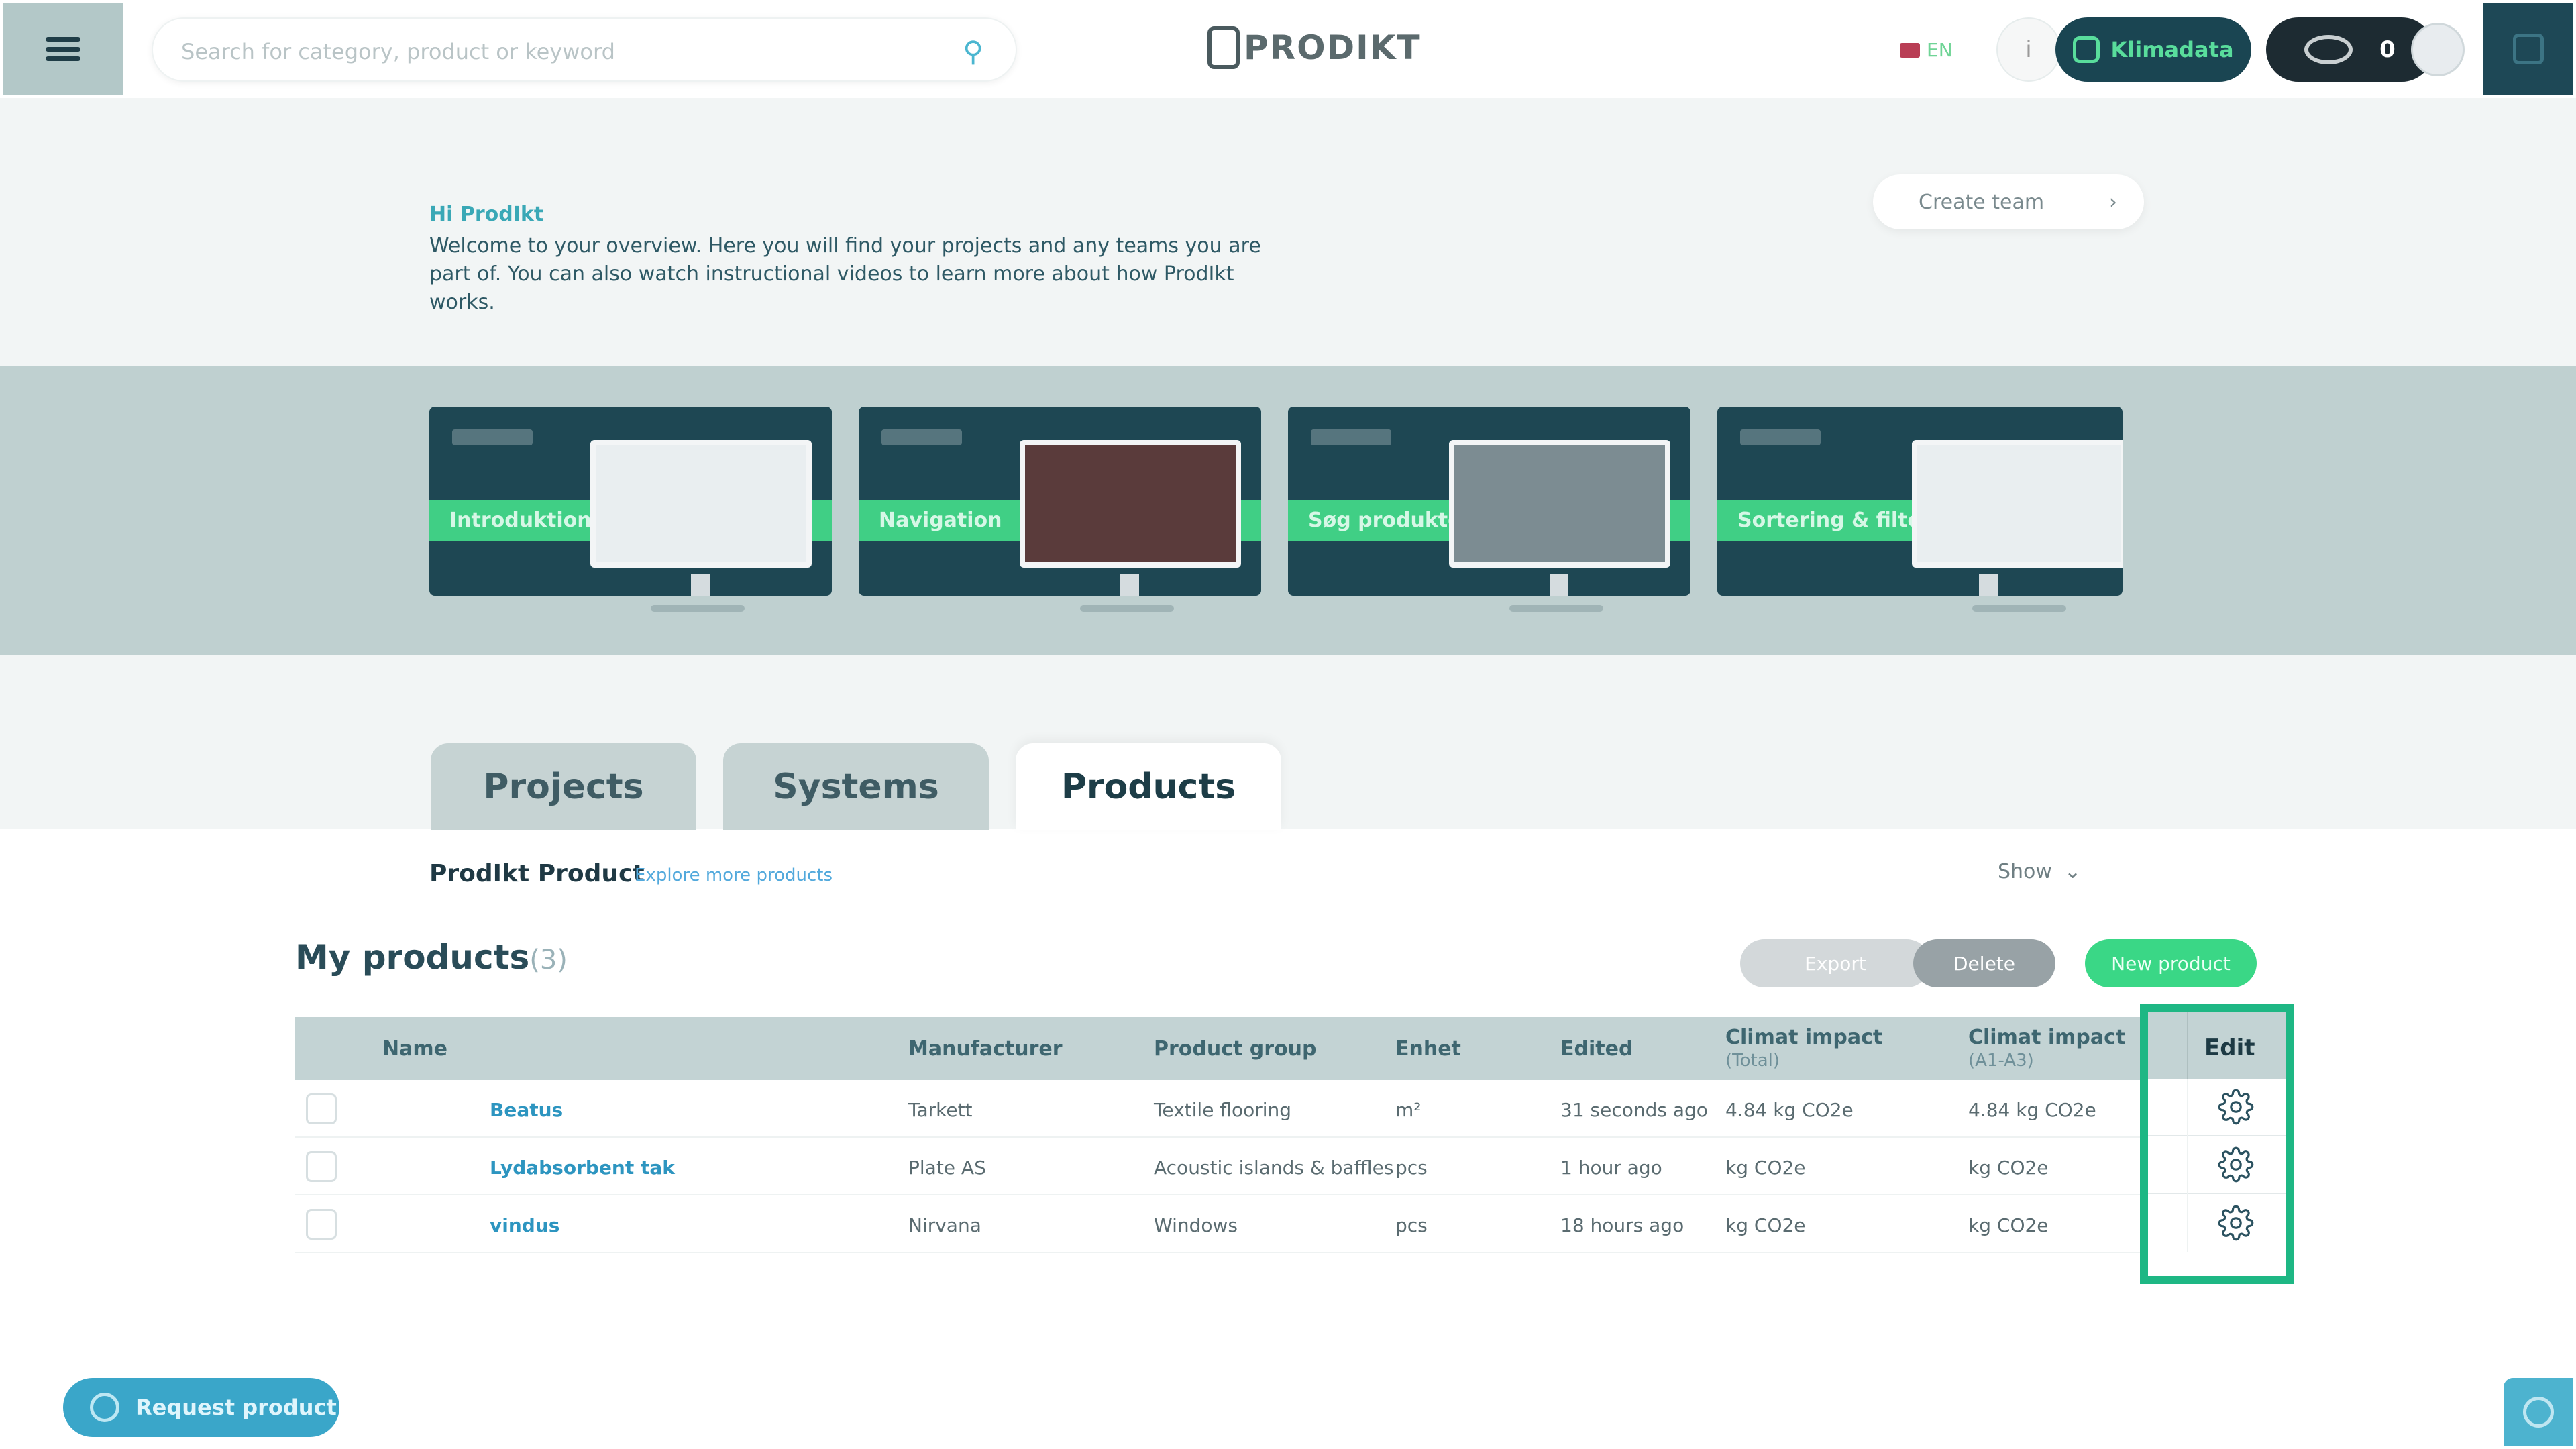 This screenshot has width=2576, height=1449. I want to click on col-climate-total: Climat impact (Total), so click(1803, 1049).